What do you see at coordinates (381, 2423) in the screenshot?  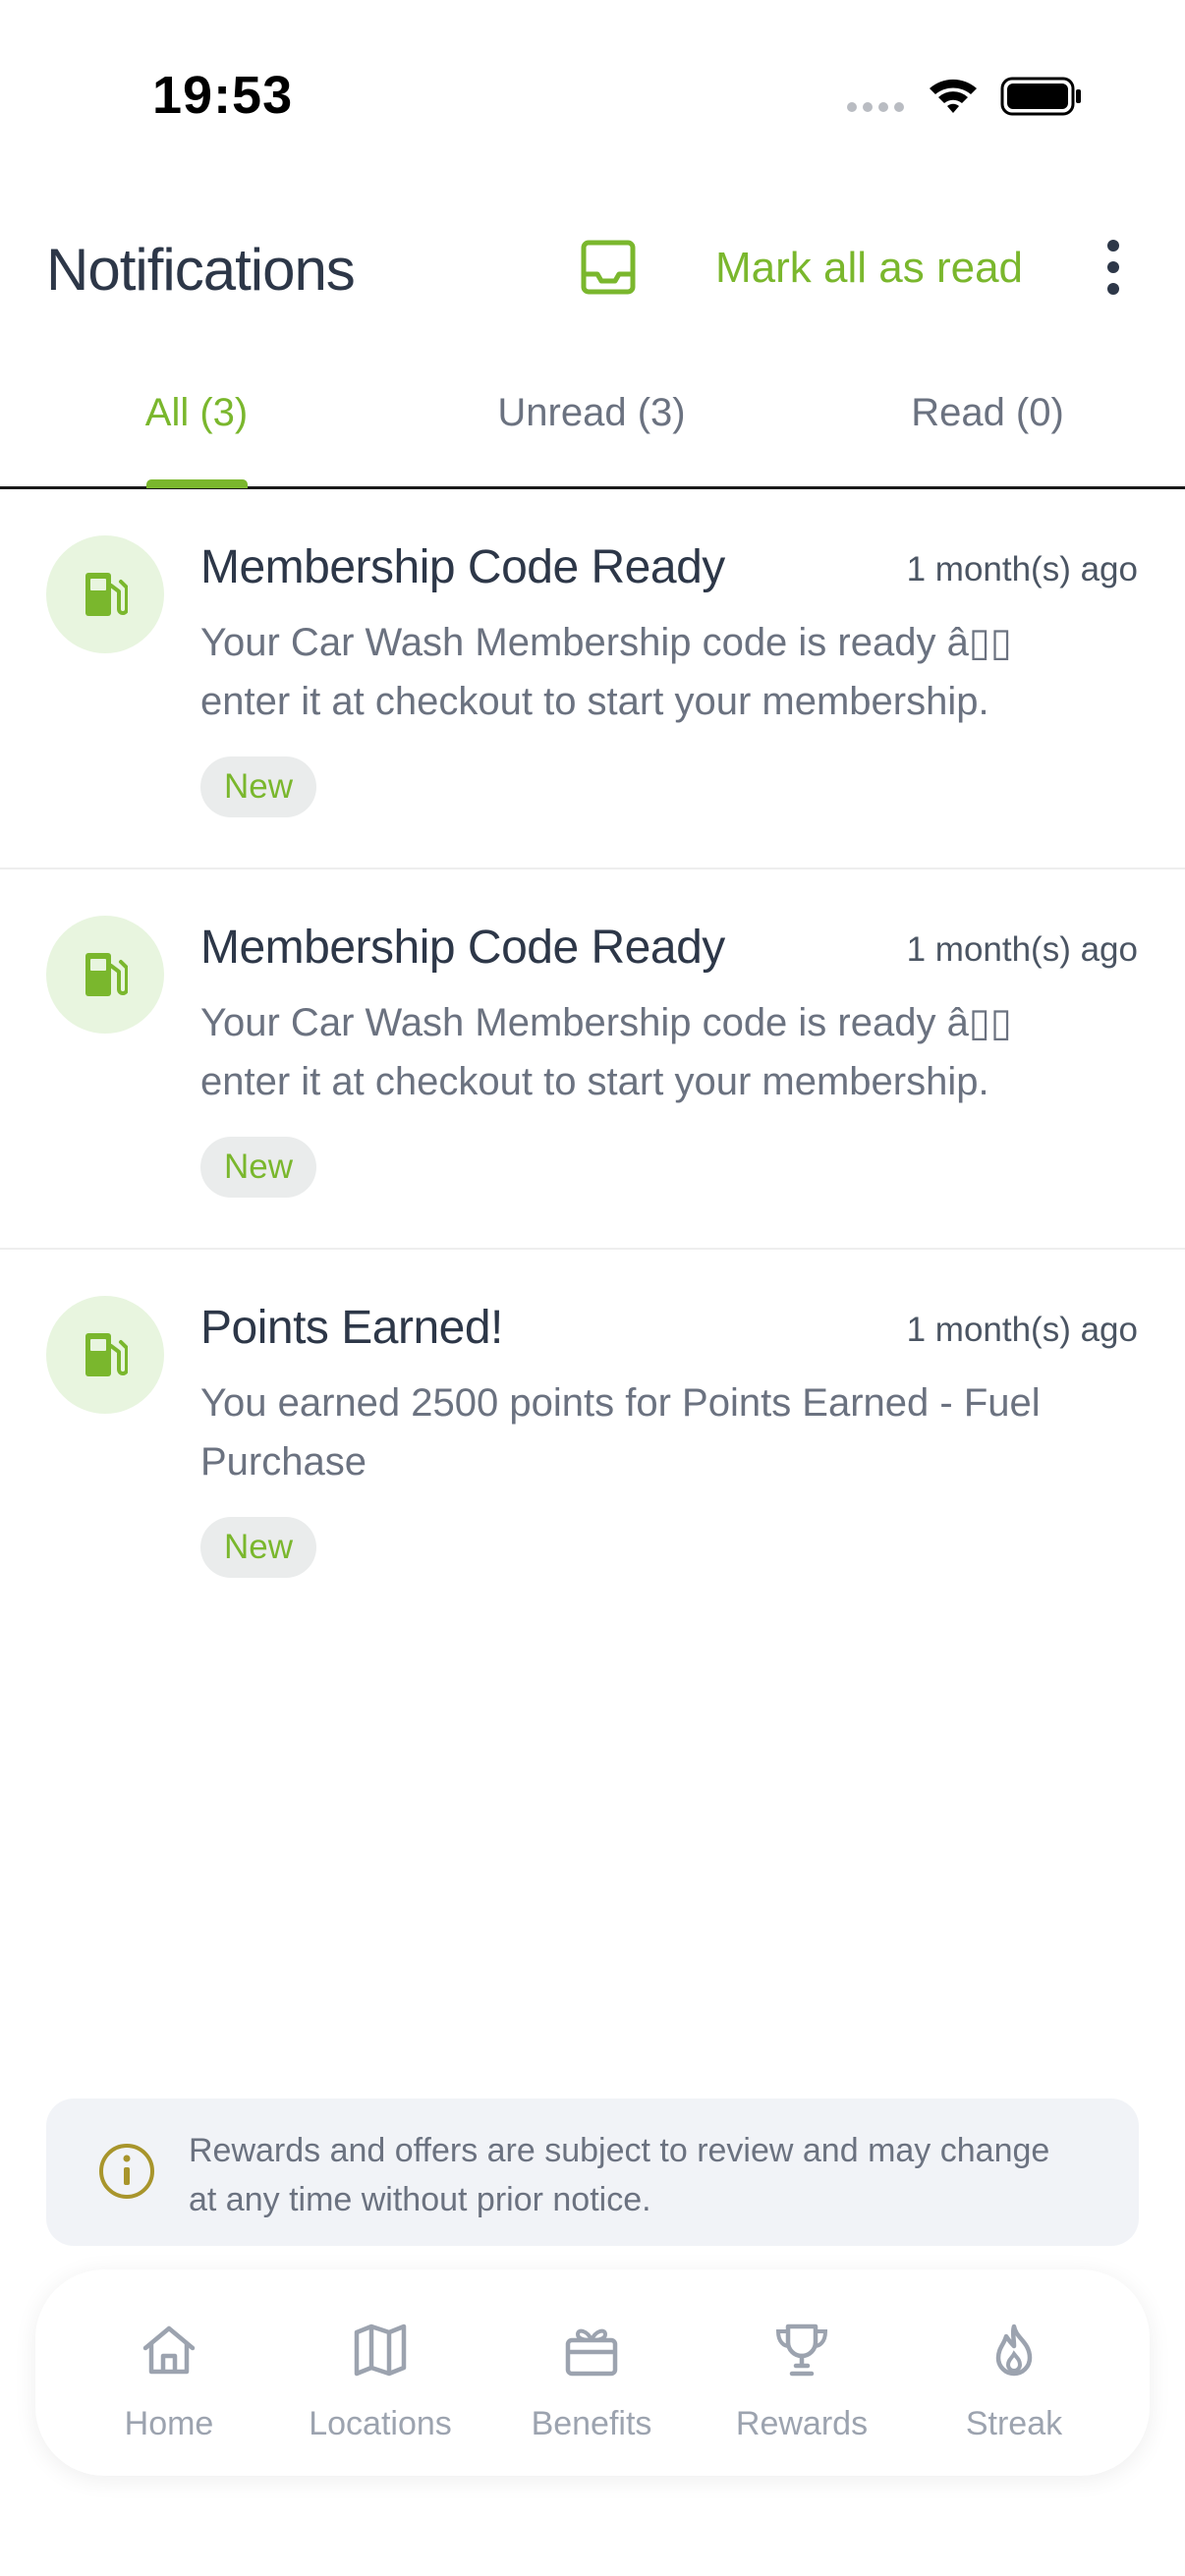 I see `nav-label-locations: Locations` at bounding box center [381, 2423].